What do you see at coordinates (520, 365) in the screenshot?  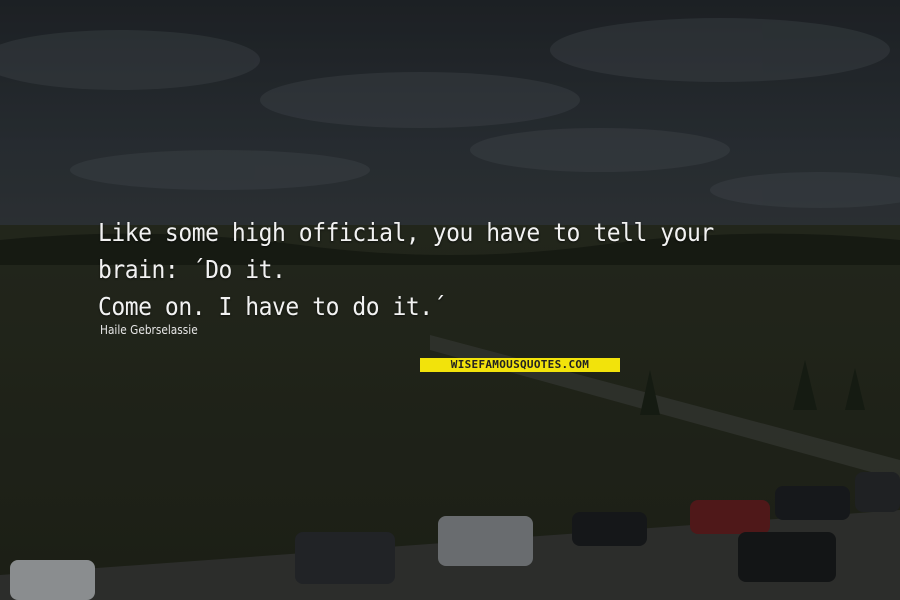 I see `site-watermark: WISEFAMOUSQUOTES.COM` at bounding box center [520, 365].